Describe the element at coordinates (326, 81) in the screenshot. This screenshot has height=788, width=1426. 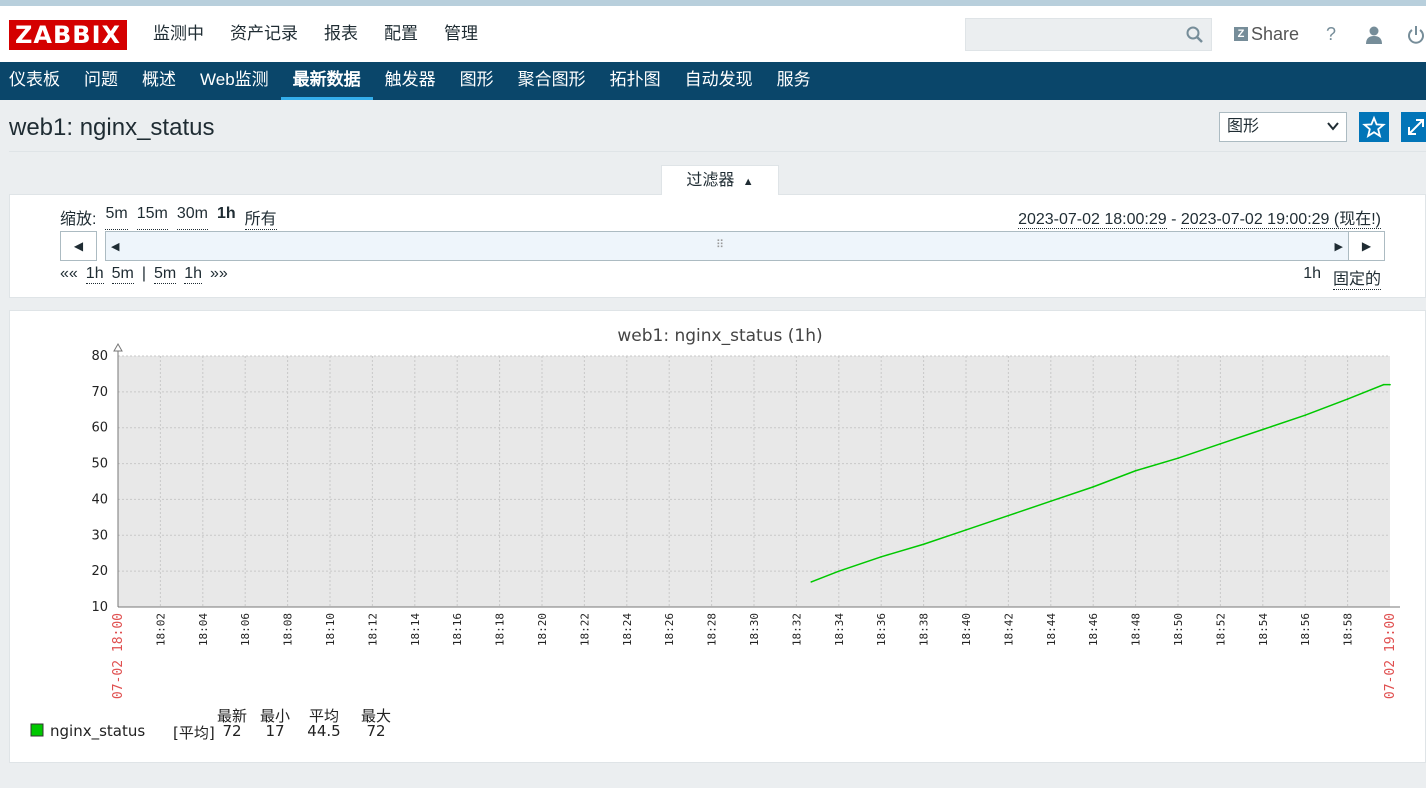
I see `sub-nav-latest-data: 最新数据` at that location.